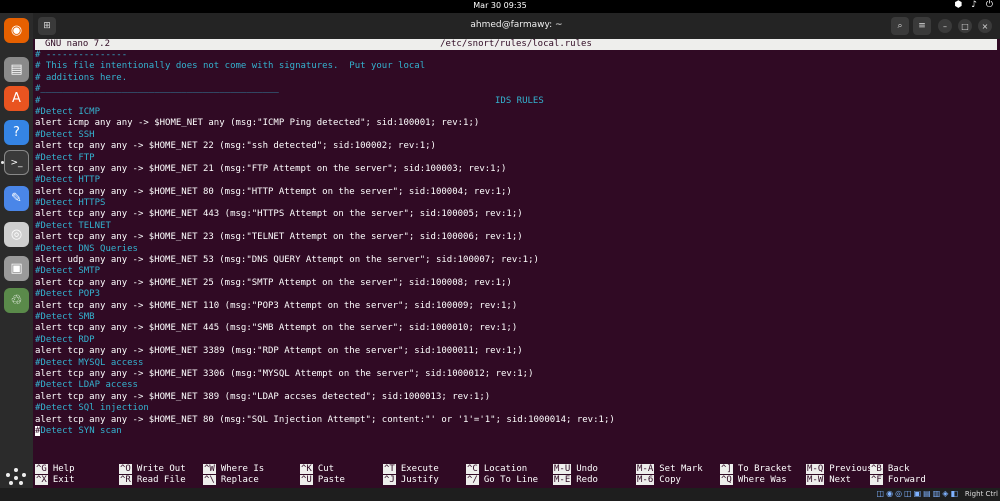 Image resolution: width=1000 pixels, height=501 pixels. Describe the element at coordinates (15, 162) in the screenshot. I see `terminal-icon: >_` at that location.